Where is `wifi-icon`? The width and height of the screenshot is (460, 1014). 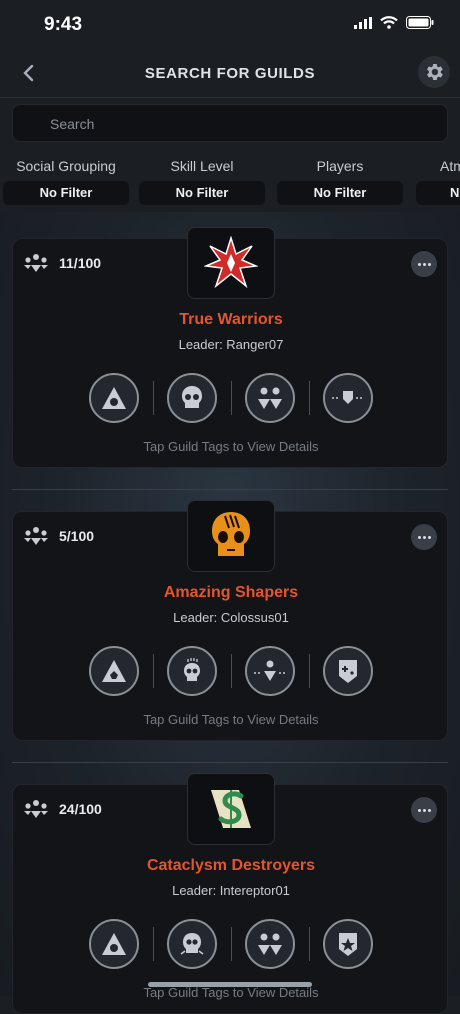 wifi-icon is located at coordinates (389, 22).